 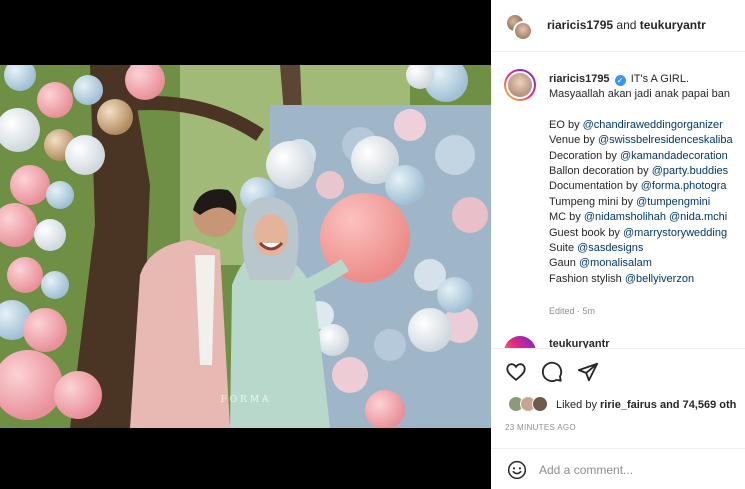 I want to click on likes-text: Liked by ririe_fairus and 74,569 oth, so click(x=646, y=405).